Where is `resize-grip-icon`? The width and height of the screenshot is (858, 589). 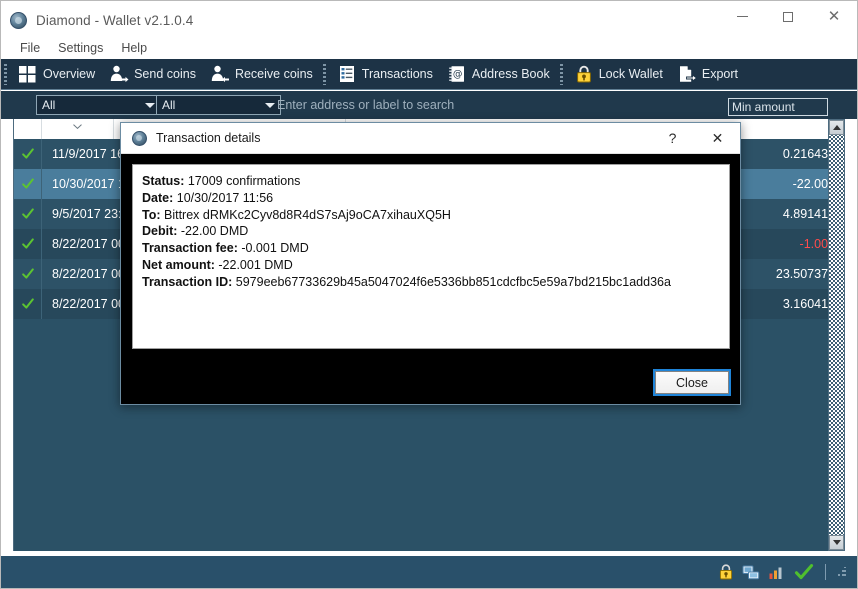 resize-grip-icon is located at coordinates (842, 572).